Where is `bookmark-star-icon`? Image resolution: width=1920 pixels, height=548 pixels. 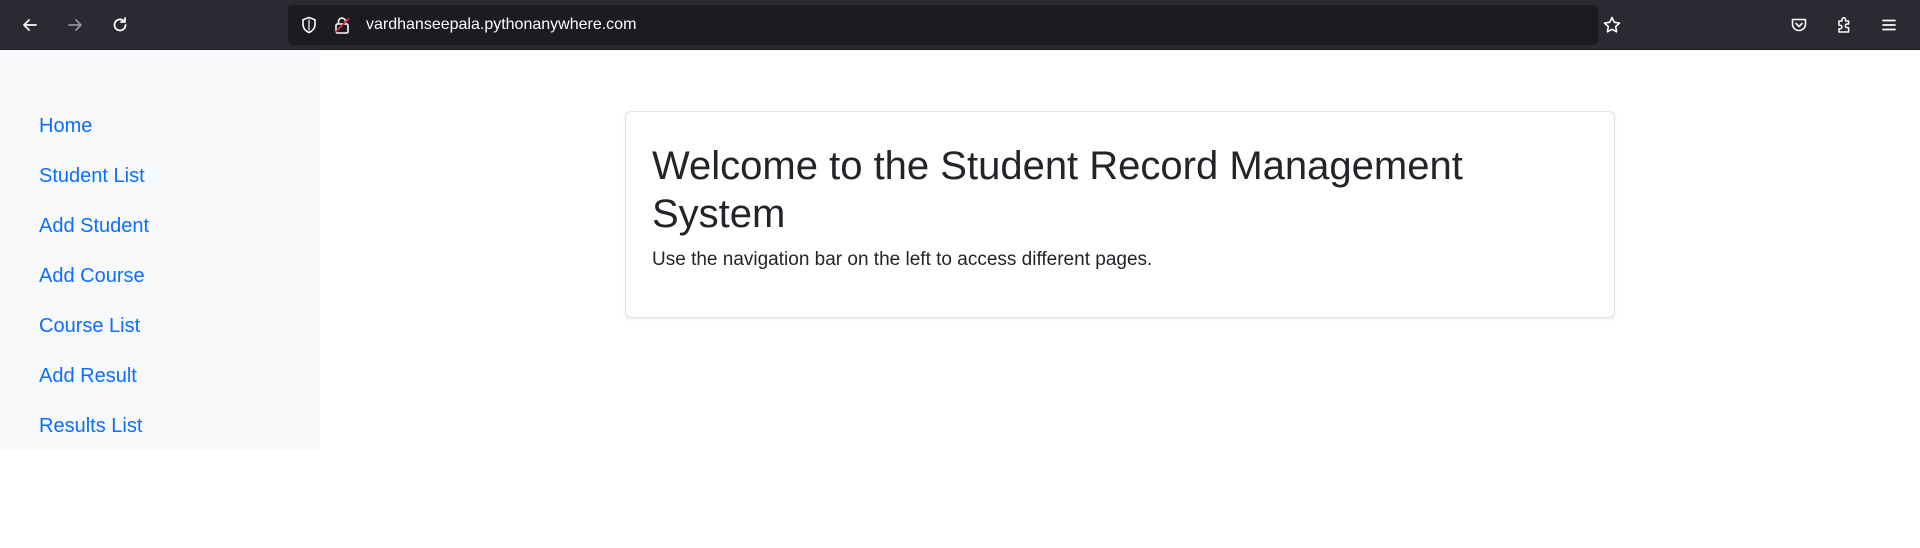
bookmark-star-icon is located at coordinates (1612, 25).